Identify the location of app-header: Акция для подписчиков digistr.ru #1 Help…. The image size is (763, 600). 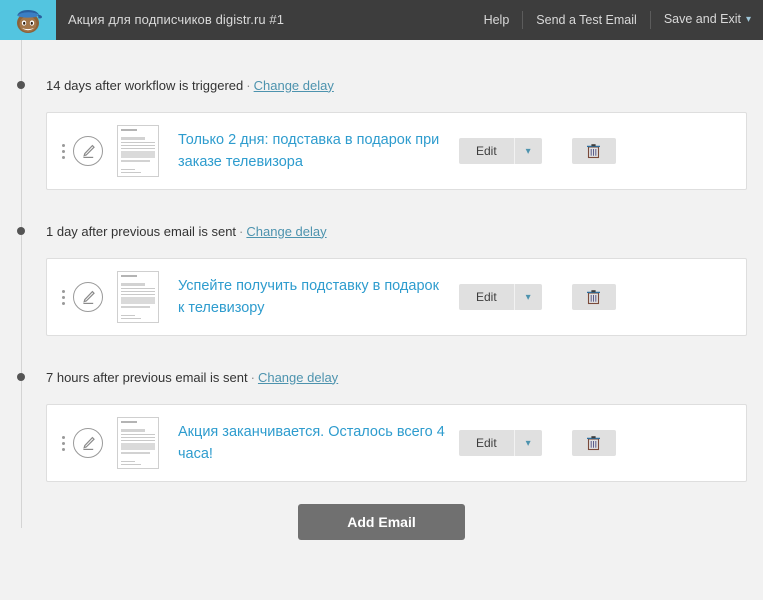
(381, 20).